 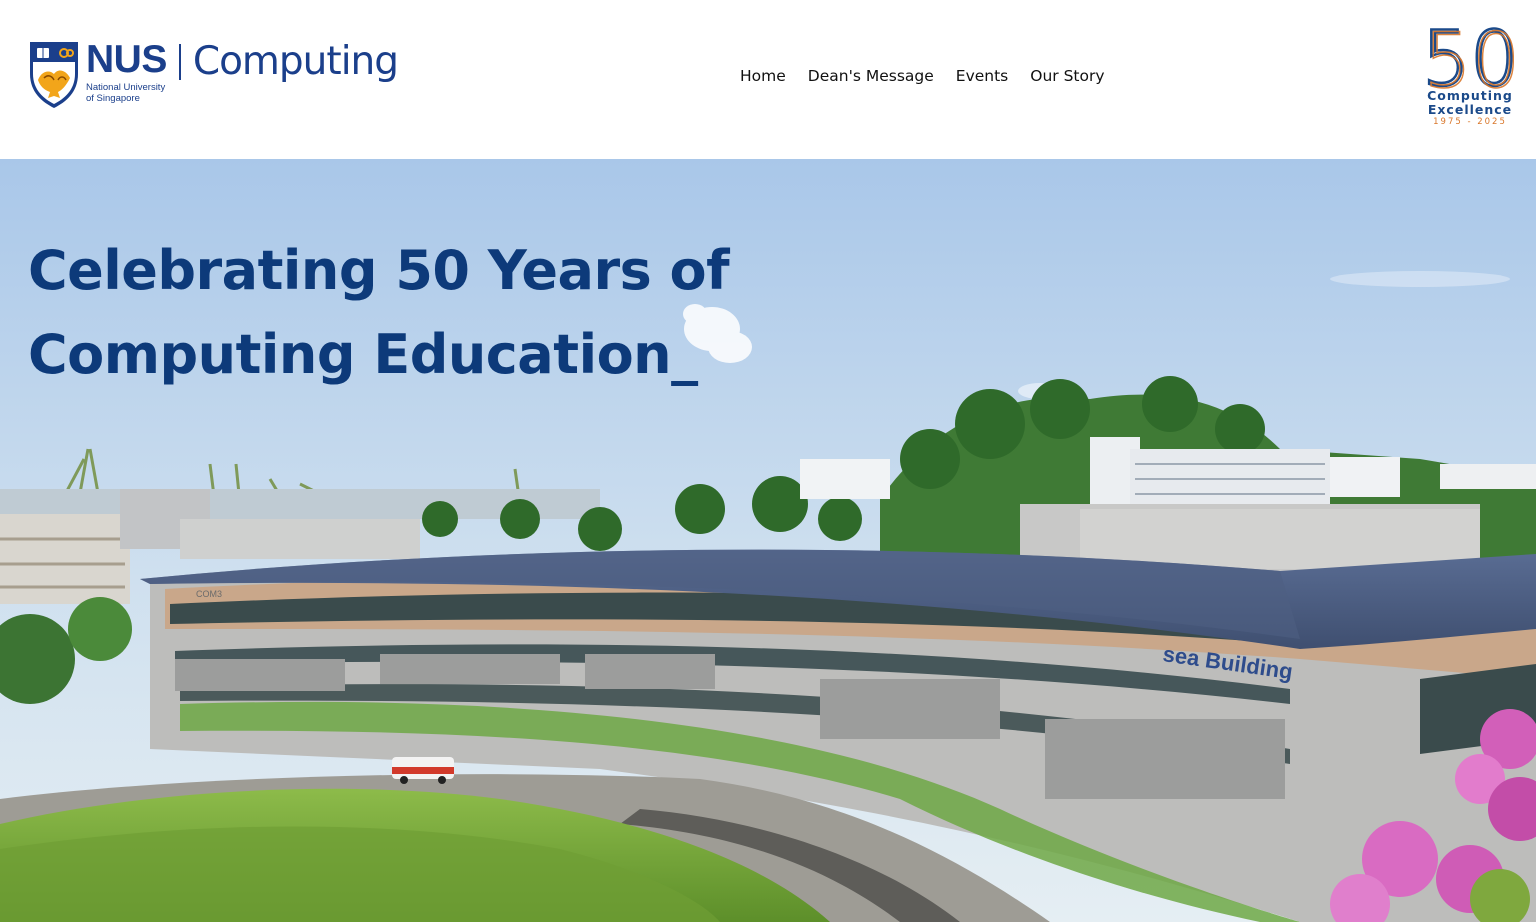 What do you see at coordinates (1470, 122) in the screenshot?
I see `badge-years: 1975 - 2025` at bounding box center [1470, 122].